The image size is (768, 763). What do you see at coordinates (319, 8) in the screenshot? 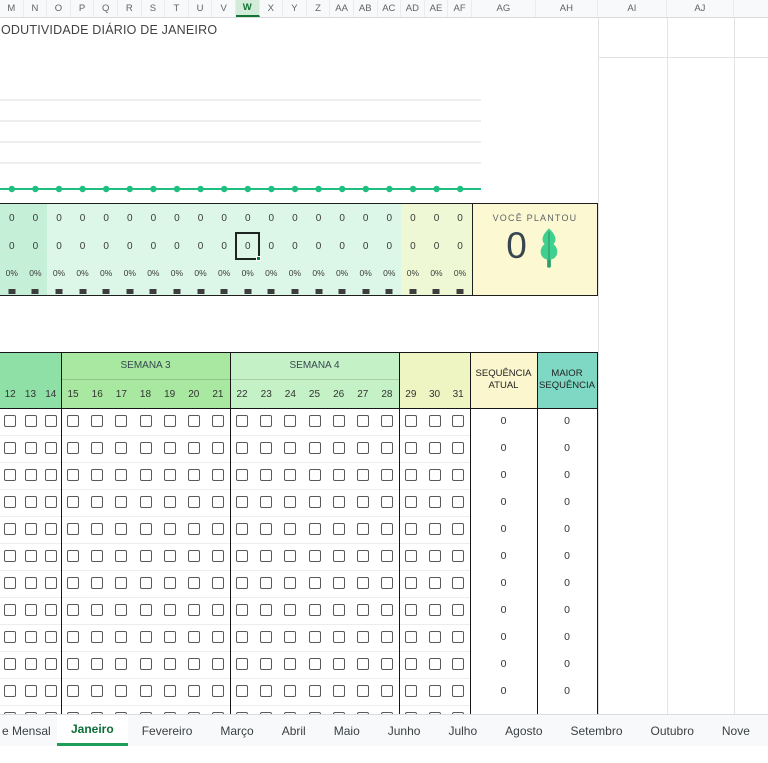
I see `column-header-Z: Z` at bounding box center [319, 8].